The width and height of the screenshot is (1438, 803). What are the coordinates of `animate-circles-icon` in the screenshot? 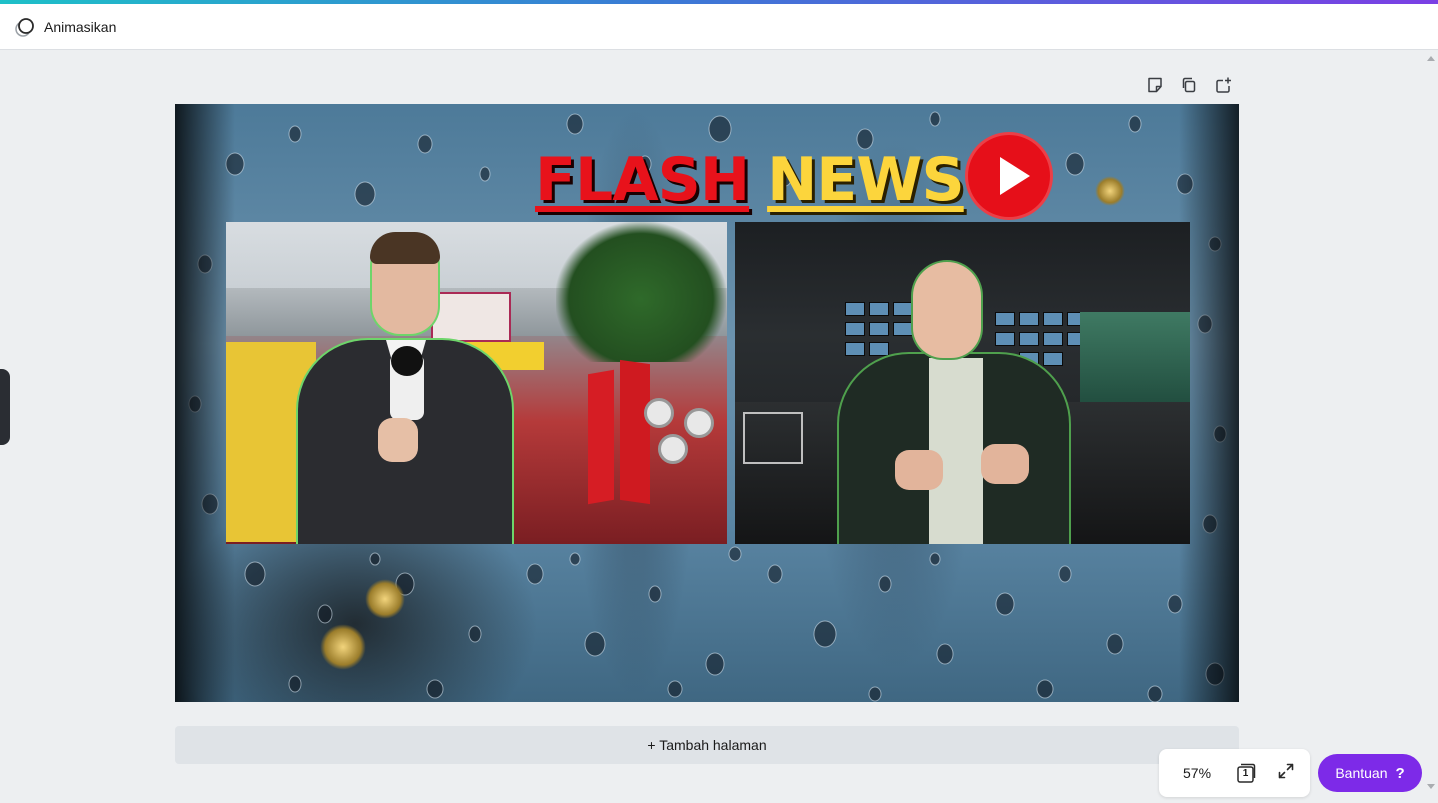 It's located at (25, 27).